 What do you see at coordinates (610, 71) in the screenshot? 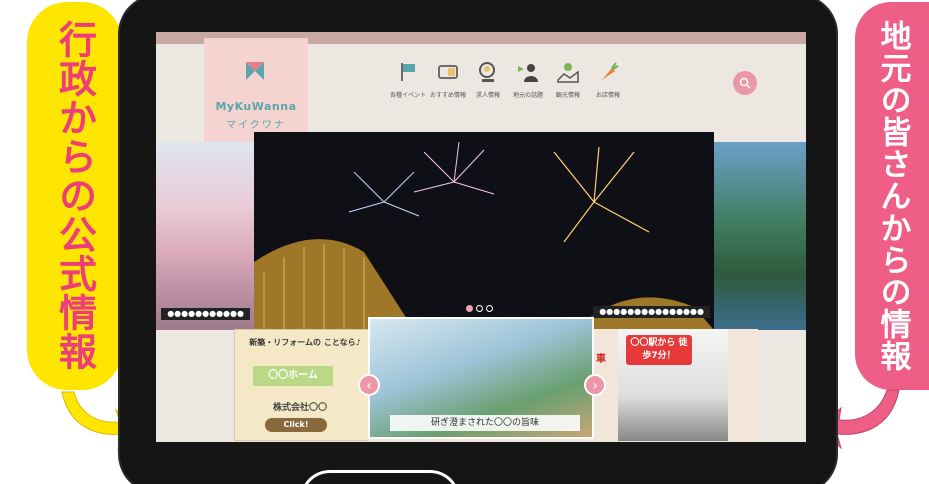
I see `carrot-icon` at bounding box center [610, 71].